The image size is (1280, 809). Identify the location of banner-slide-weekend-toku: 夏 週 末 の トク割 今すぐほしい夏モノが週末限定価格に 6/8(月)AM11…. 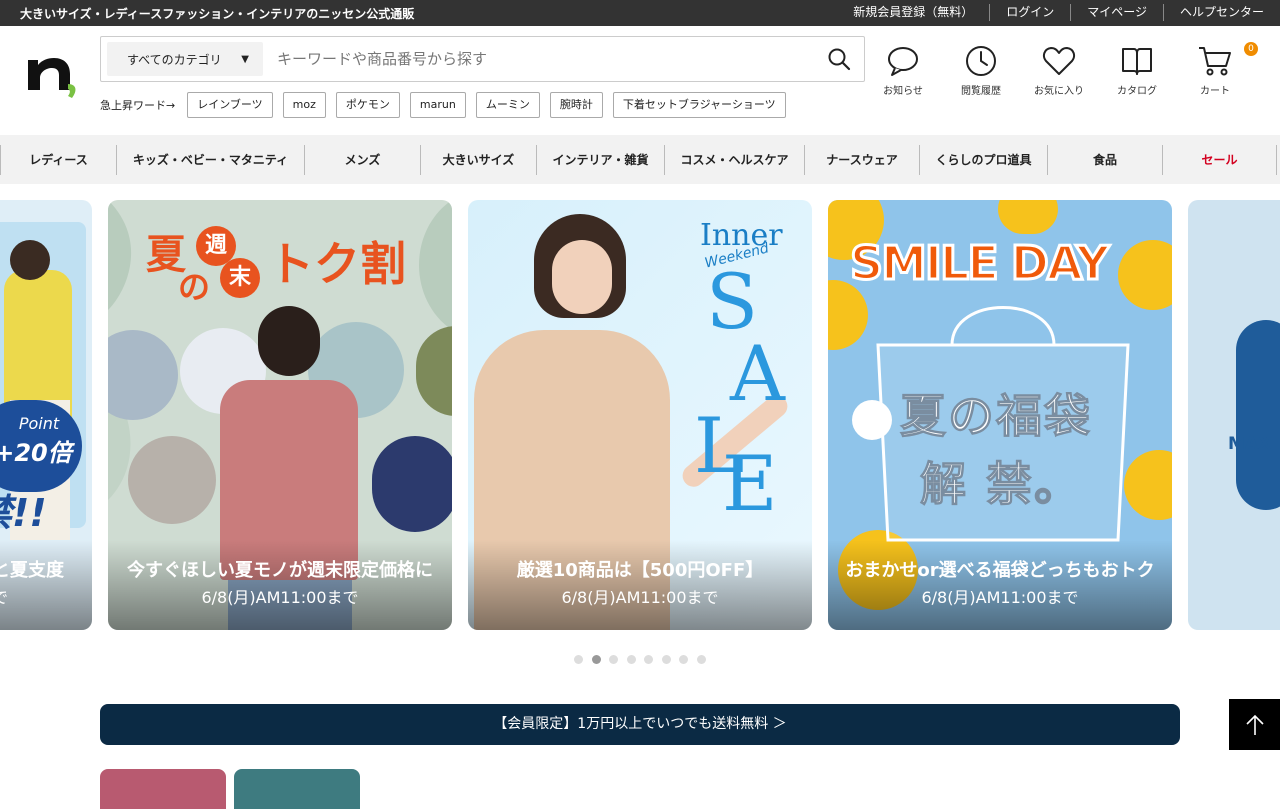
(280, 415).